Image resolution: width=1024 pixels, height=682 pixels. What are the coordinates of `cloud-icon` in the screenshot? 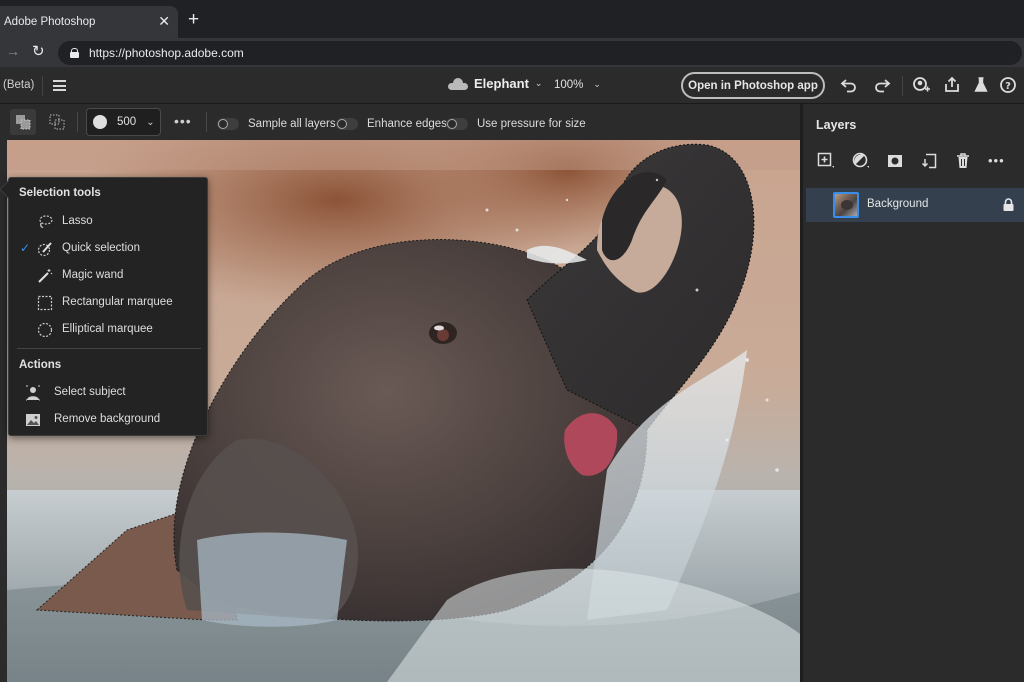 It's located at (458, 83).